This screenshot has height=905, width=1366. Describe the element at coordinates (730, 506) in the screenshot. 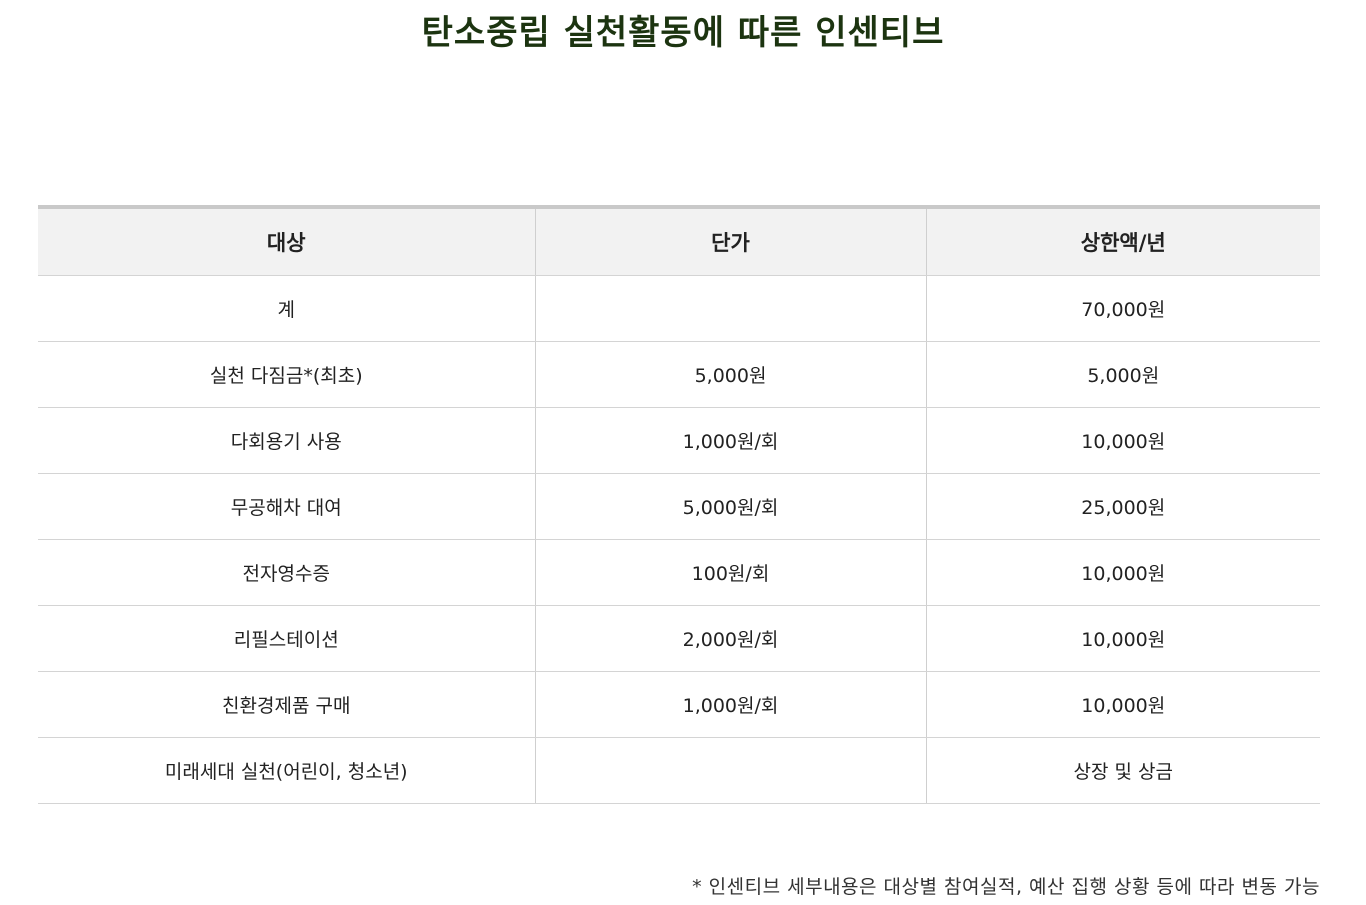

I see `row-unit-price: 5,000원/회` at that location.